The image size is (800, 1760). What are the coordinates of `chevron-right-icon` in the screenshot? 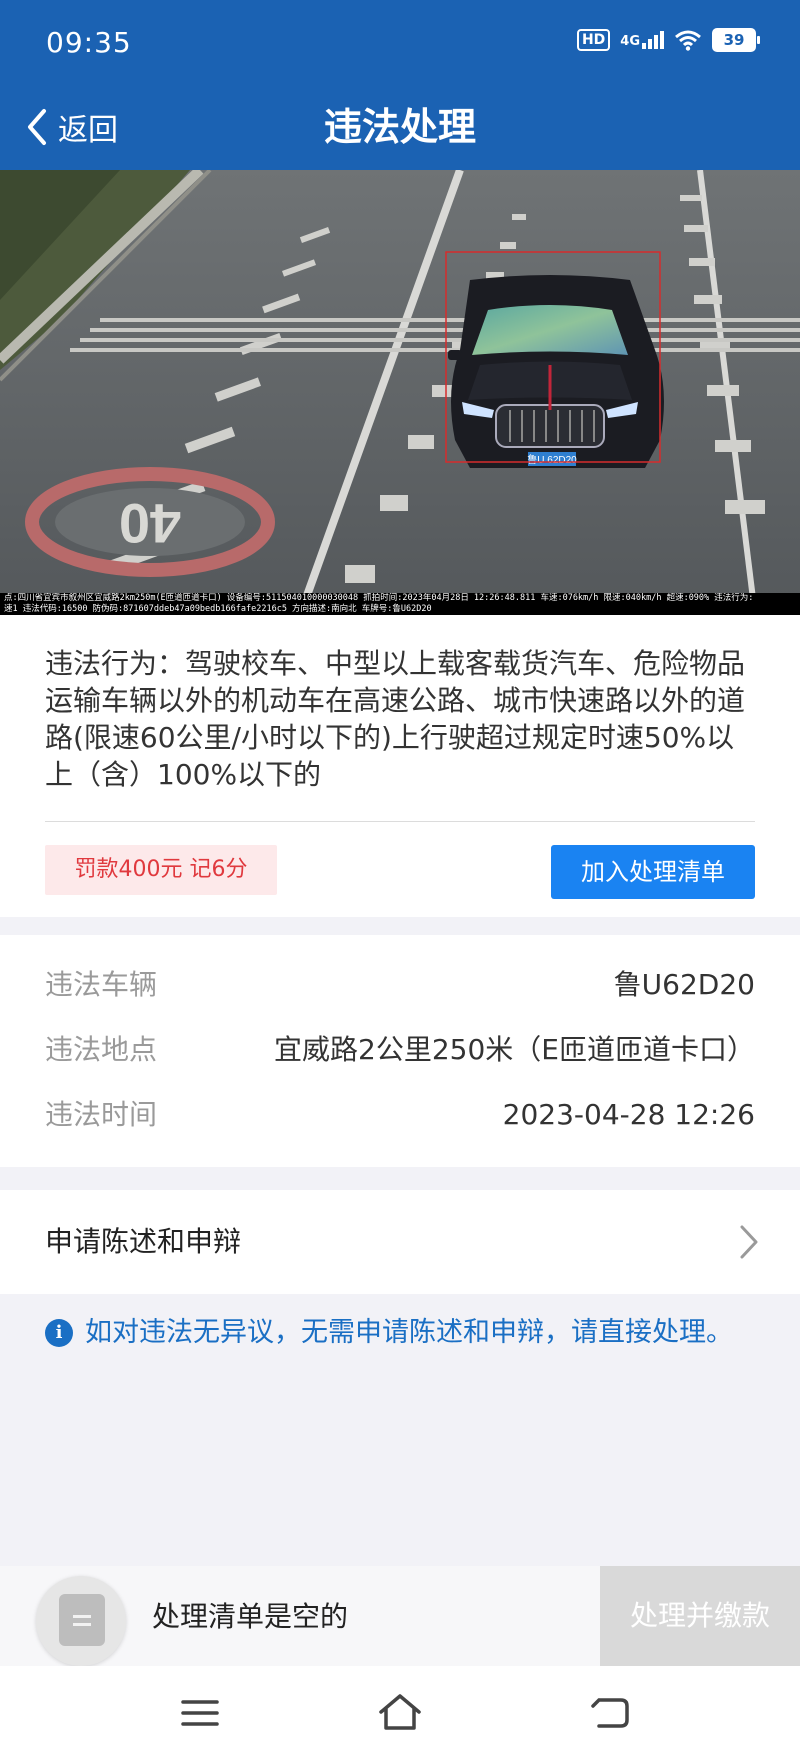 It's located at (749, 1242).